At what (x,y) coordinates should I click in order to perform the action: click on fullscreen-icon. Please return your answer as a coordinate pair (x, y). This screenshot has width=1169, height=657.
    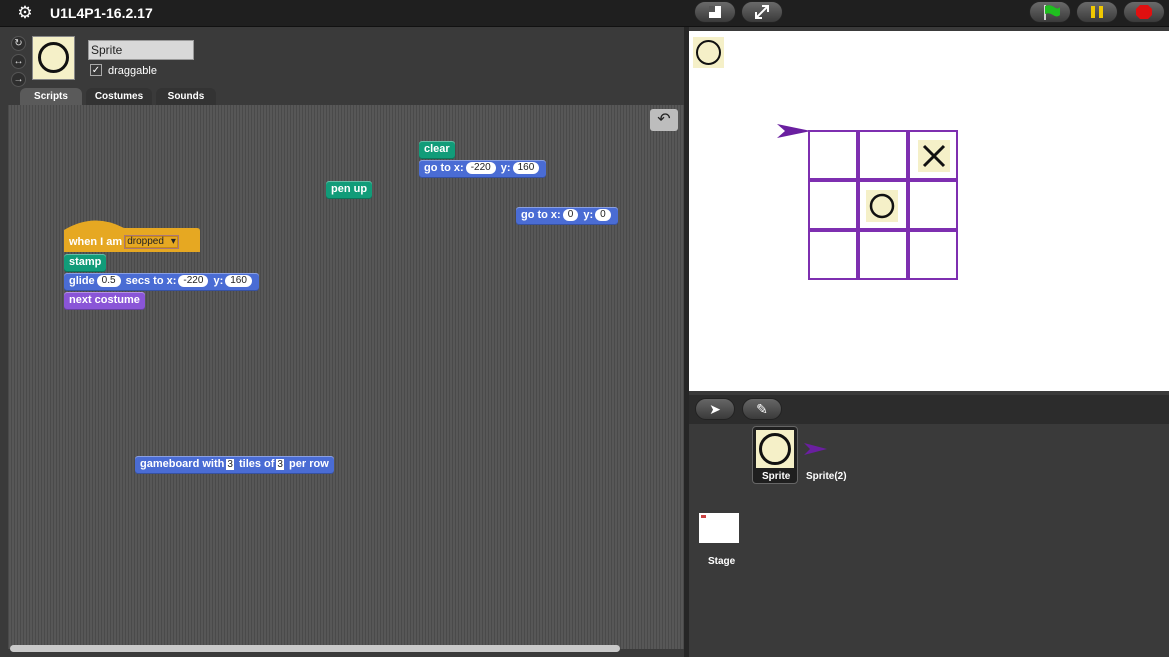
    Looking at the image, I should click on (762, 12).